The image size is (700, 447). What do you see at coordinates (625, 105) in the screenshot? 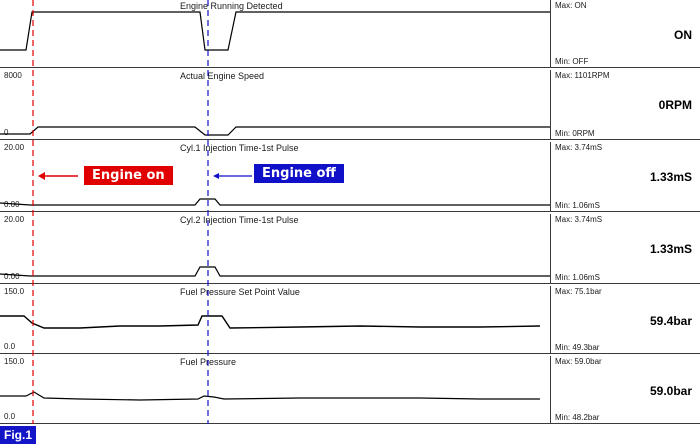
I see `readout-box: Max: 1101RPM 0RPM Min: 0RPM` at bounding box center [625, 105].